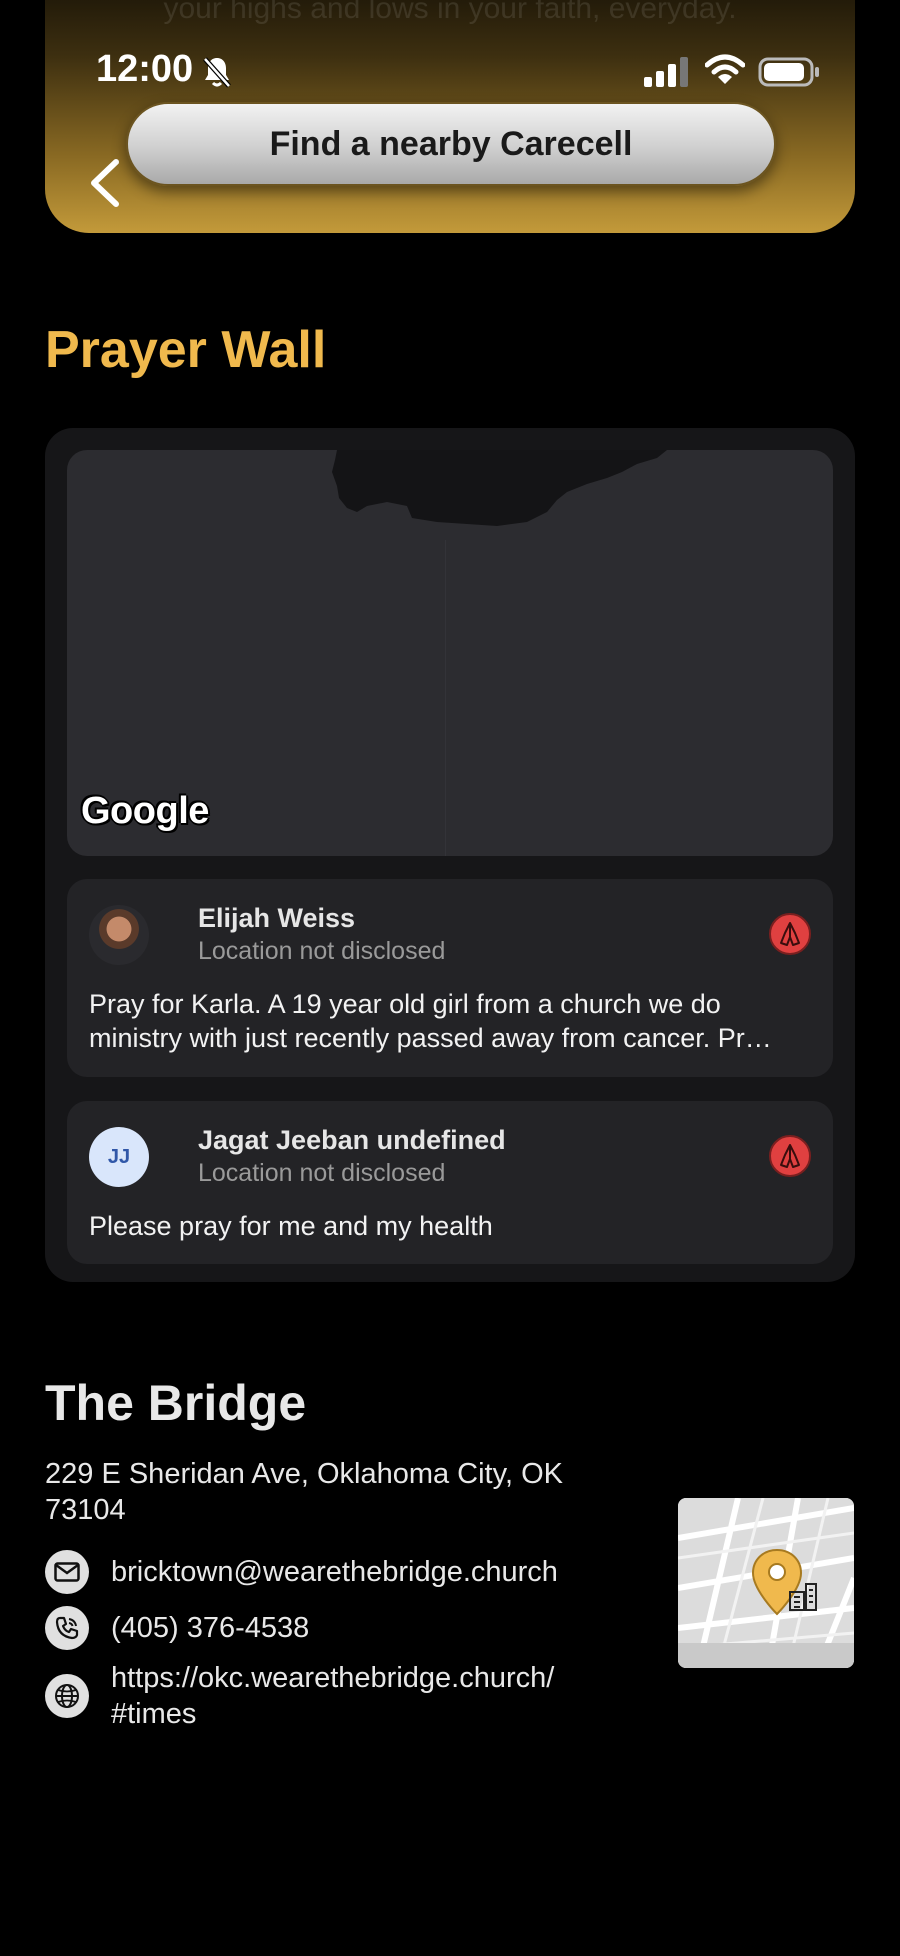  What do you see at coordinates (176, 1403) in the screenshot?
I see `church-name: The Bridge` at bounding box center [176, 1403].